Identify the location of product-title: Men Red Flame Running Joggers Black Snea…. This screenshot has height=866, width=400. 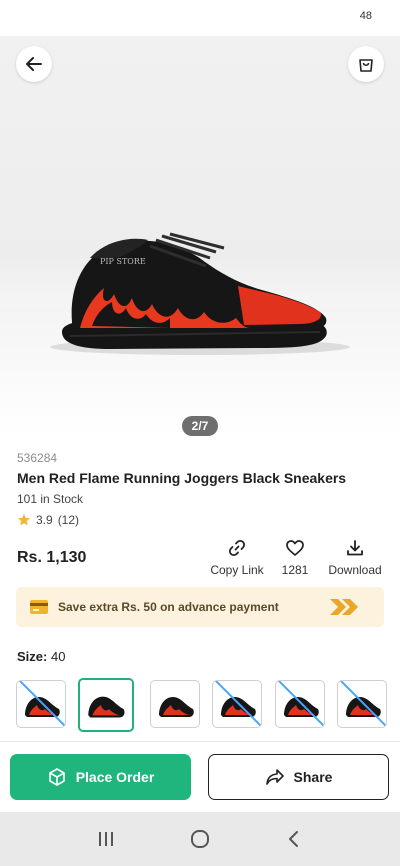
(182, 478).